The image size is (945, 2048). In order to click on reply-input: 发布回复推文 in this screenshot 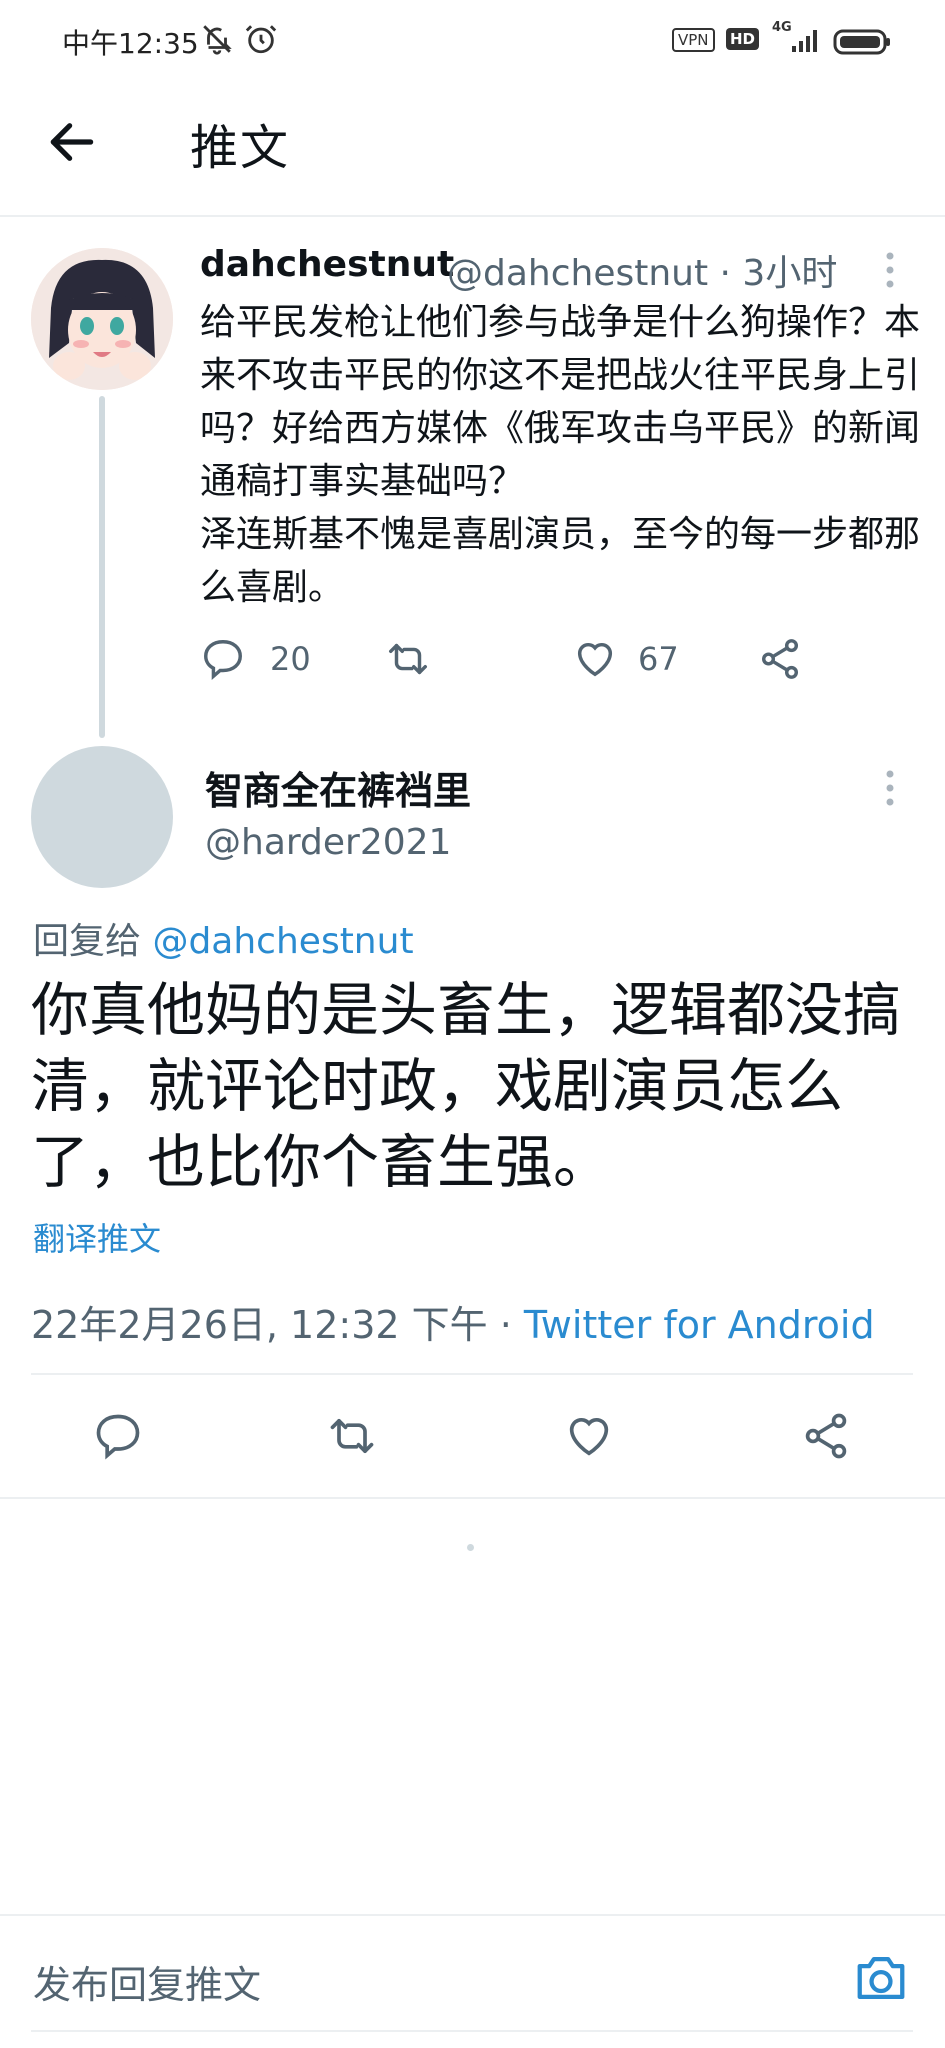, I will do `click(147, 1981)`.